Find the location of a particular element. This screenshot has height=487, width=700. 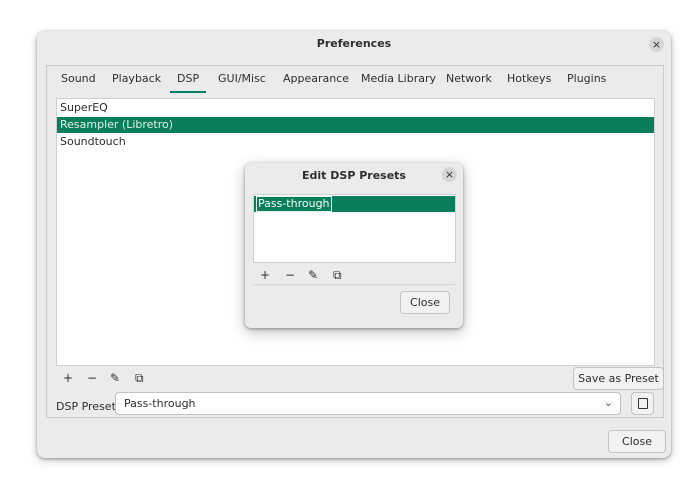

divider is located at coordinates (354, 284).